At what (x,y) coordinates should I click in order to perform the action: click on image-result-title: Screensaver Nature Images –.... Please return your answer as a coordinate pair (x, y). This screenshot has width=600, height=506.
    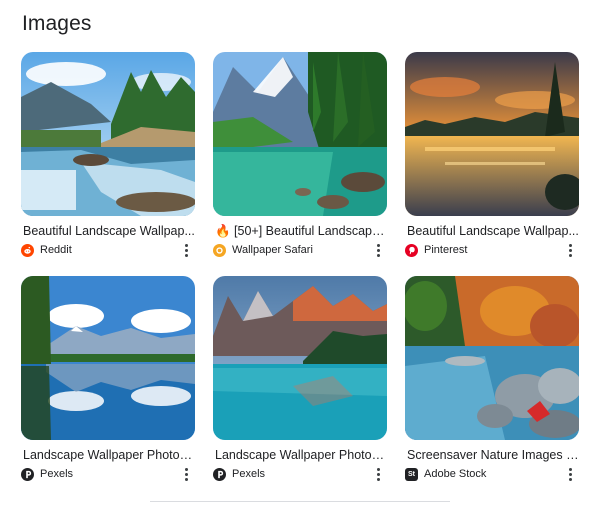
    Looking at the image, I should click on (493, 455).